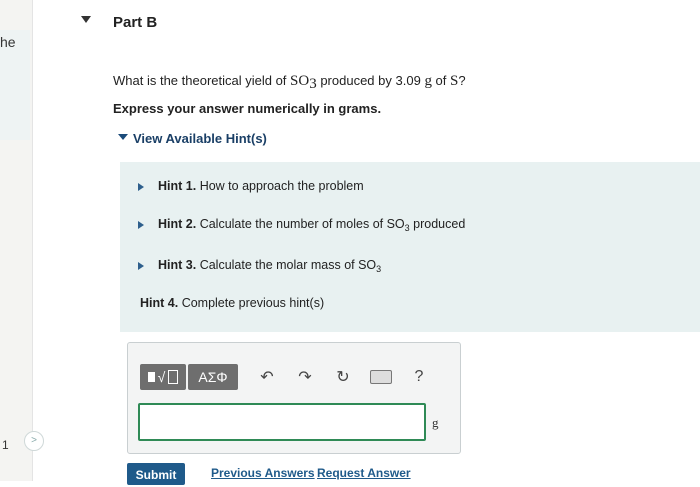 The height and width of the screenshot is (487, 700). Describe the element at coordinates (381, 377) in the screenshot. I see `keyboard-icon` at that location.